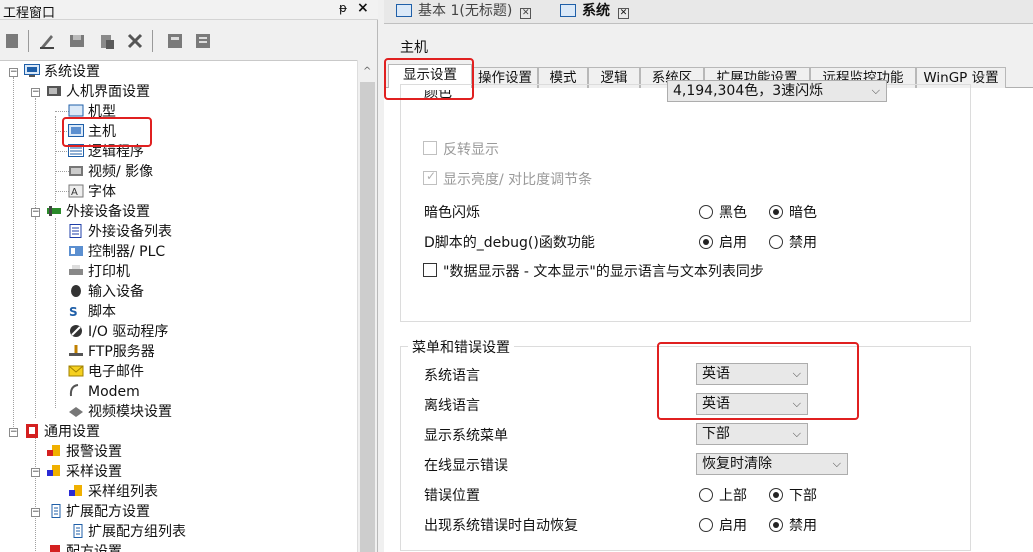 The width and height of the screenshot is (1033, 552). Describe the element at coordinates (76, 350) in the screenshot. I see `ftp-icon` at that location.